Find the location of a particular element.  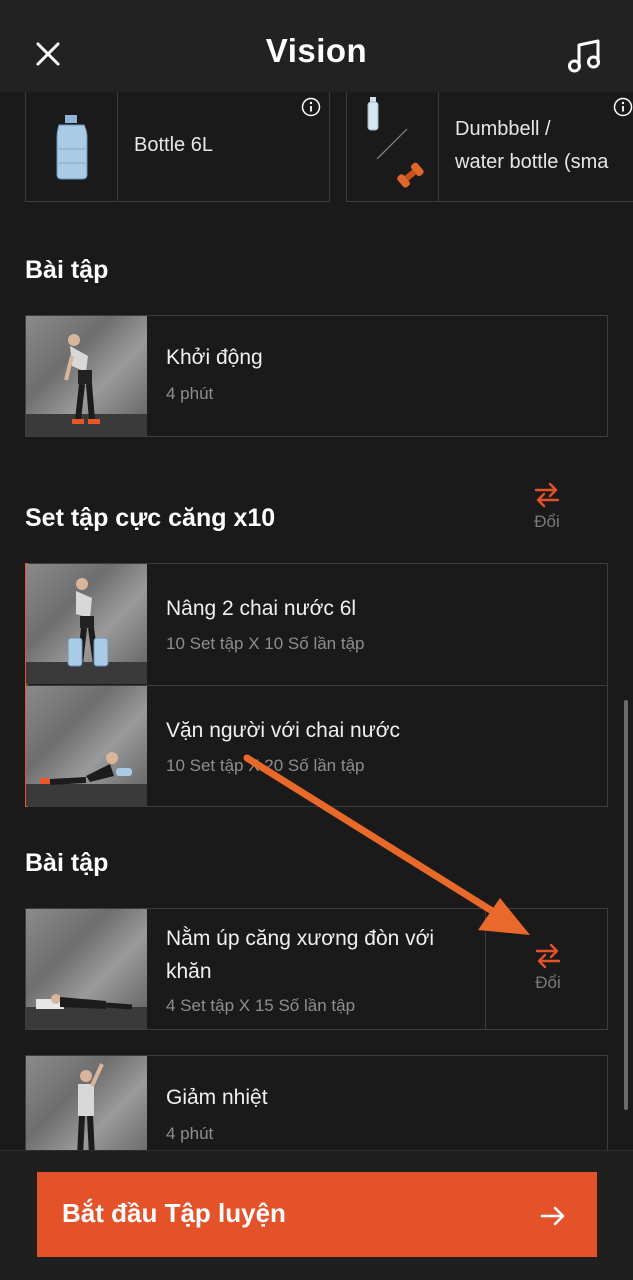

equipment-item-bottle: Bottle 6L is located at coordinates (177, 147).